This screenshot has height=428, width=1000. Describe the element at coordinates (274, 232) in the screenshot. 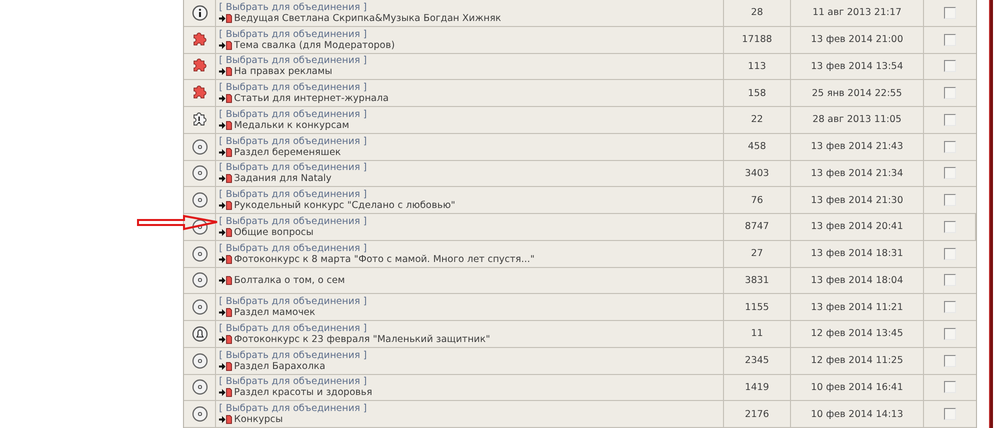

I see `forum-title: Общие вопросы` at that location.